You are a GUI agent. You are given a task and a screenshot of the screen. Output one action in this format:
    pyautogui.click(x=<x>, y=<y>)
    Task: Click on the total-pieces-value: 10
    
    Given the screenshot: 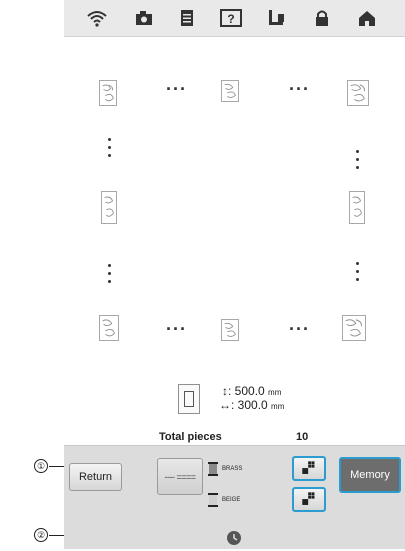 What is the action you would take?
    pyautogui.click(x=302, y=437)
    